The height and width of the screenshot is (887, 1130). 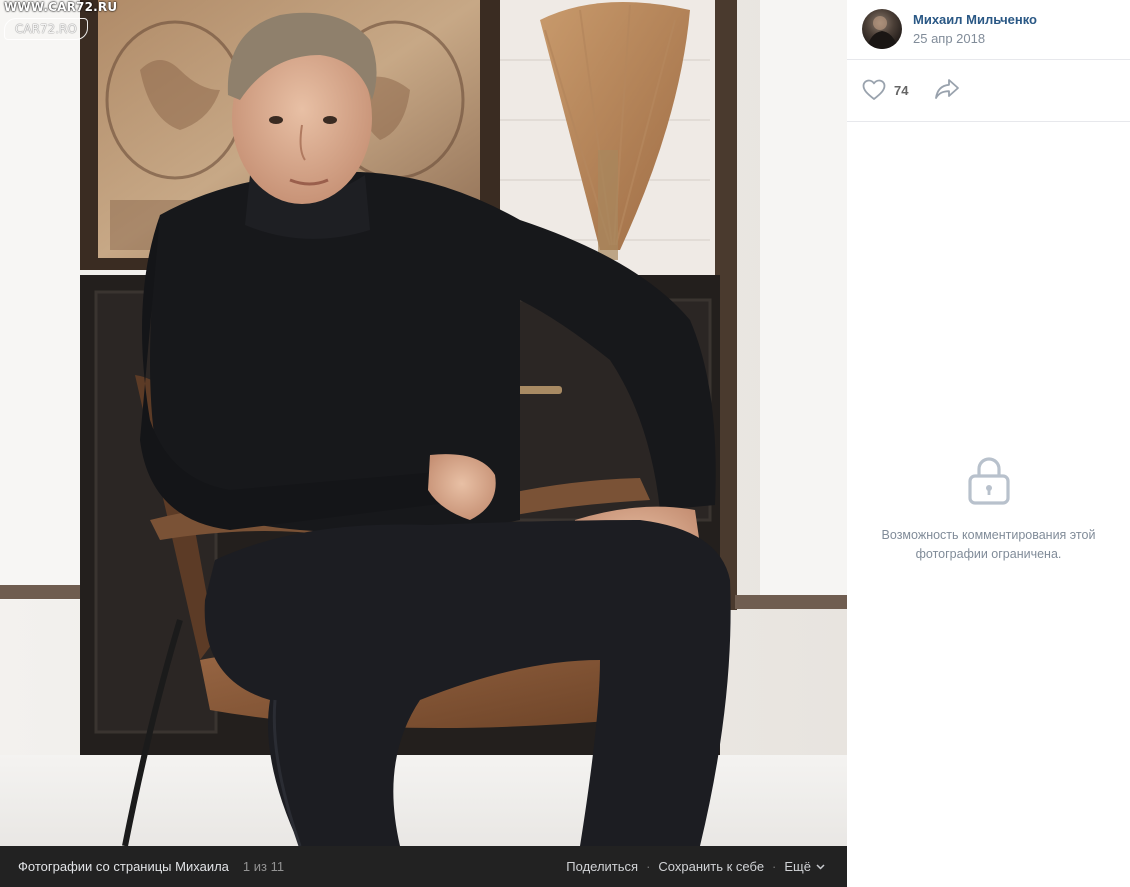 What do you see at coordinates (947, 89) in the screenshot?
I see `share-arrow-icon` at bounding box center [947, 89].